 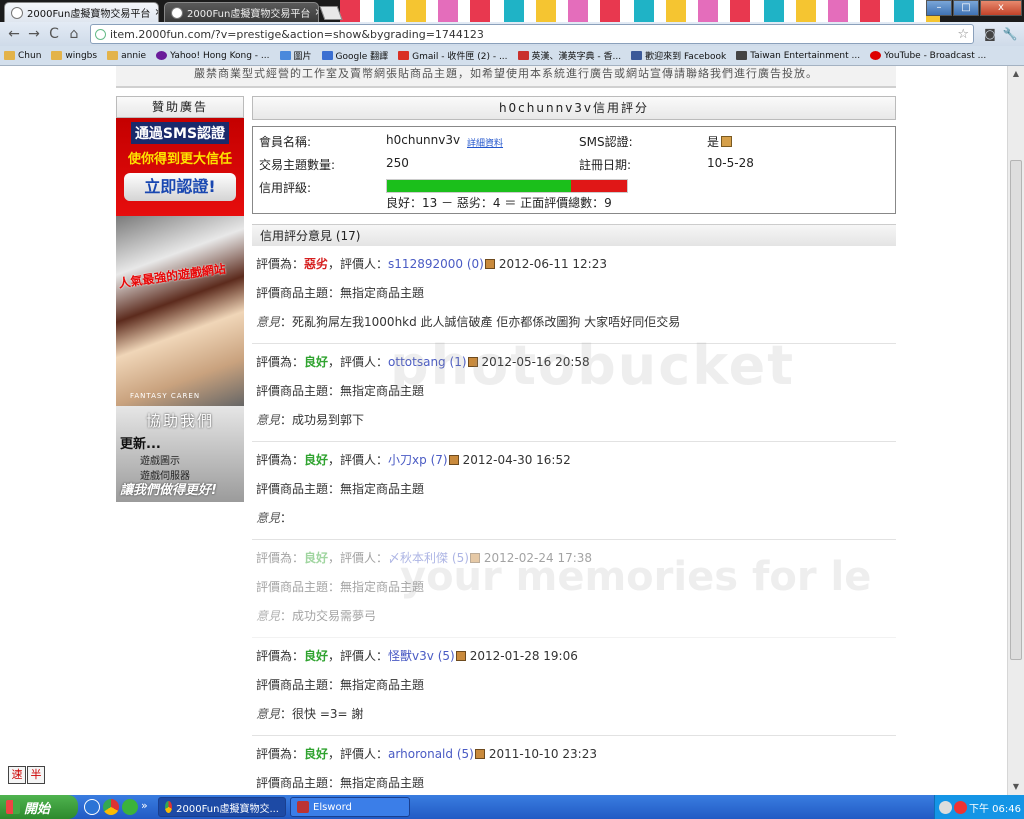 I want to click on ime-width-button: 半, so click(x=36, y=775).